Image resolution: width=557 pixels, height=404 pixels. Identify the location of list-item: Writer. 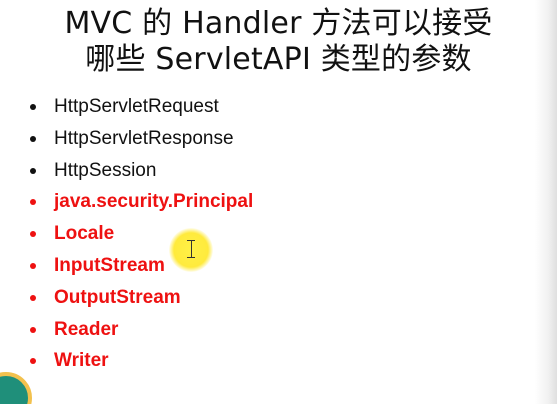
(141, 364).